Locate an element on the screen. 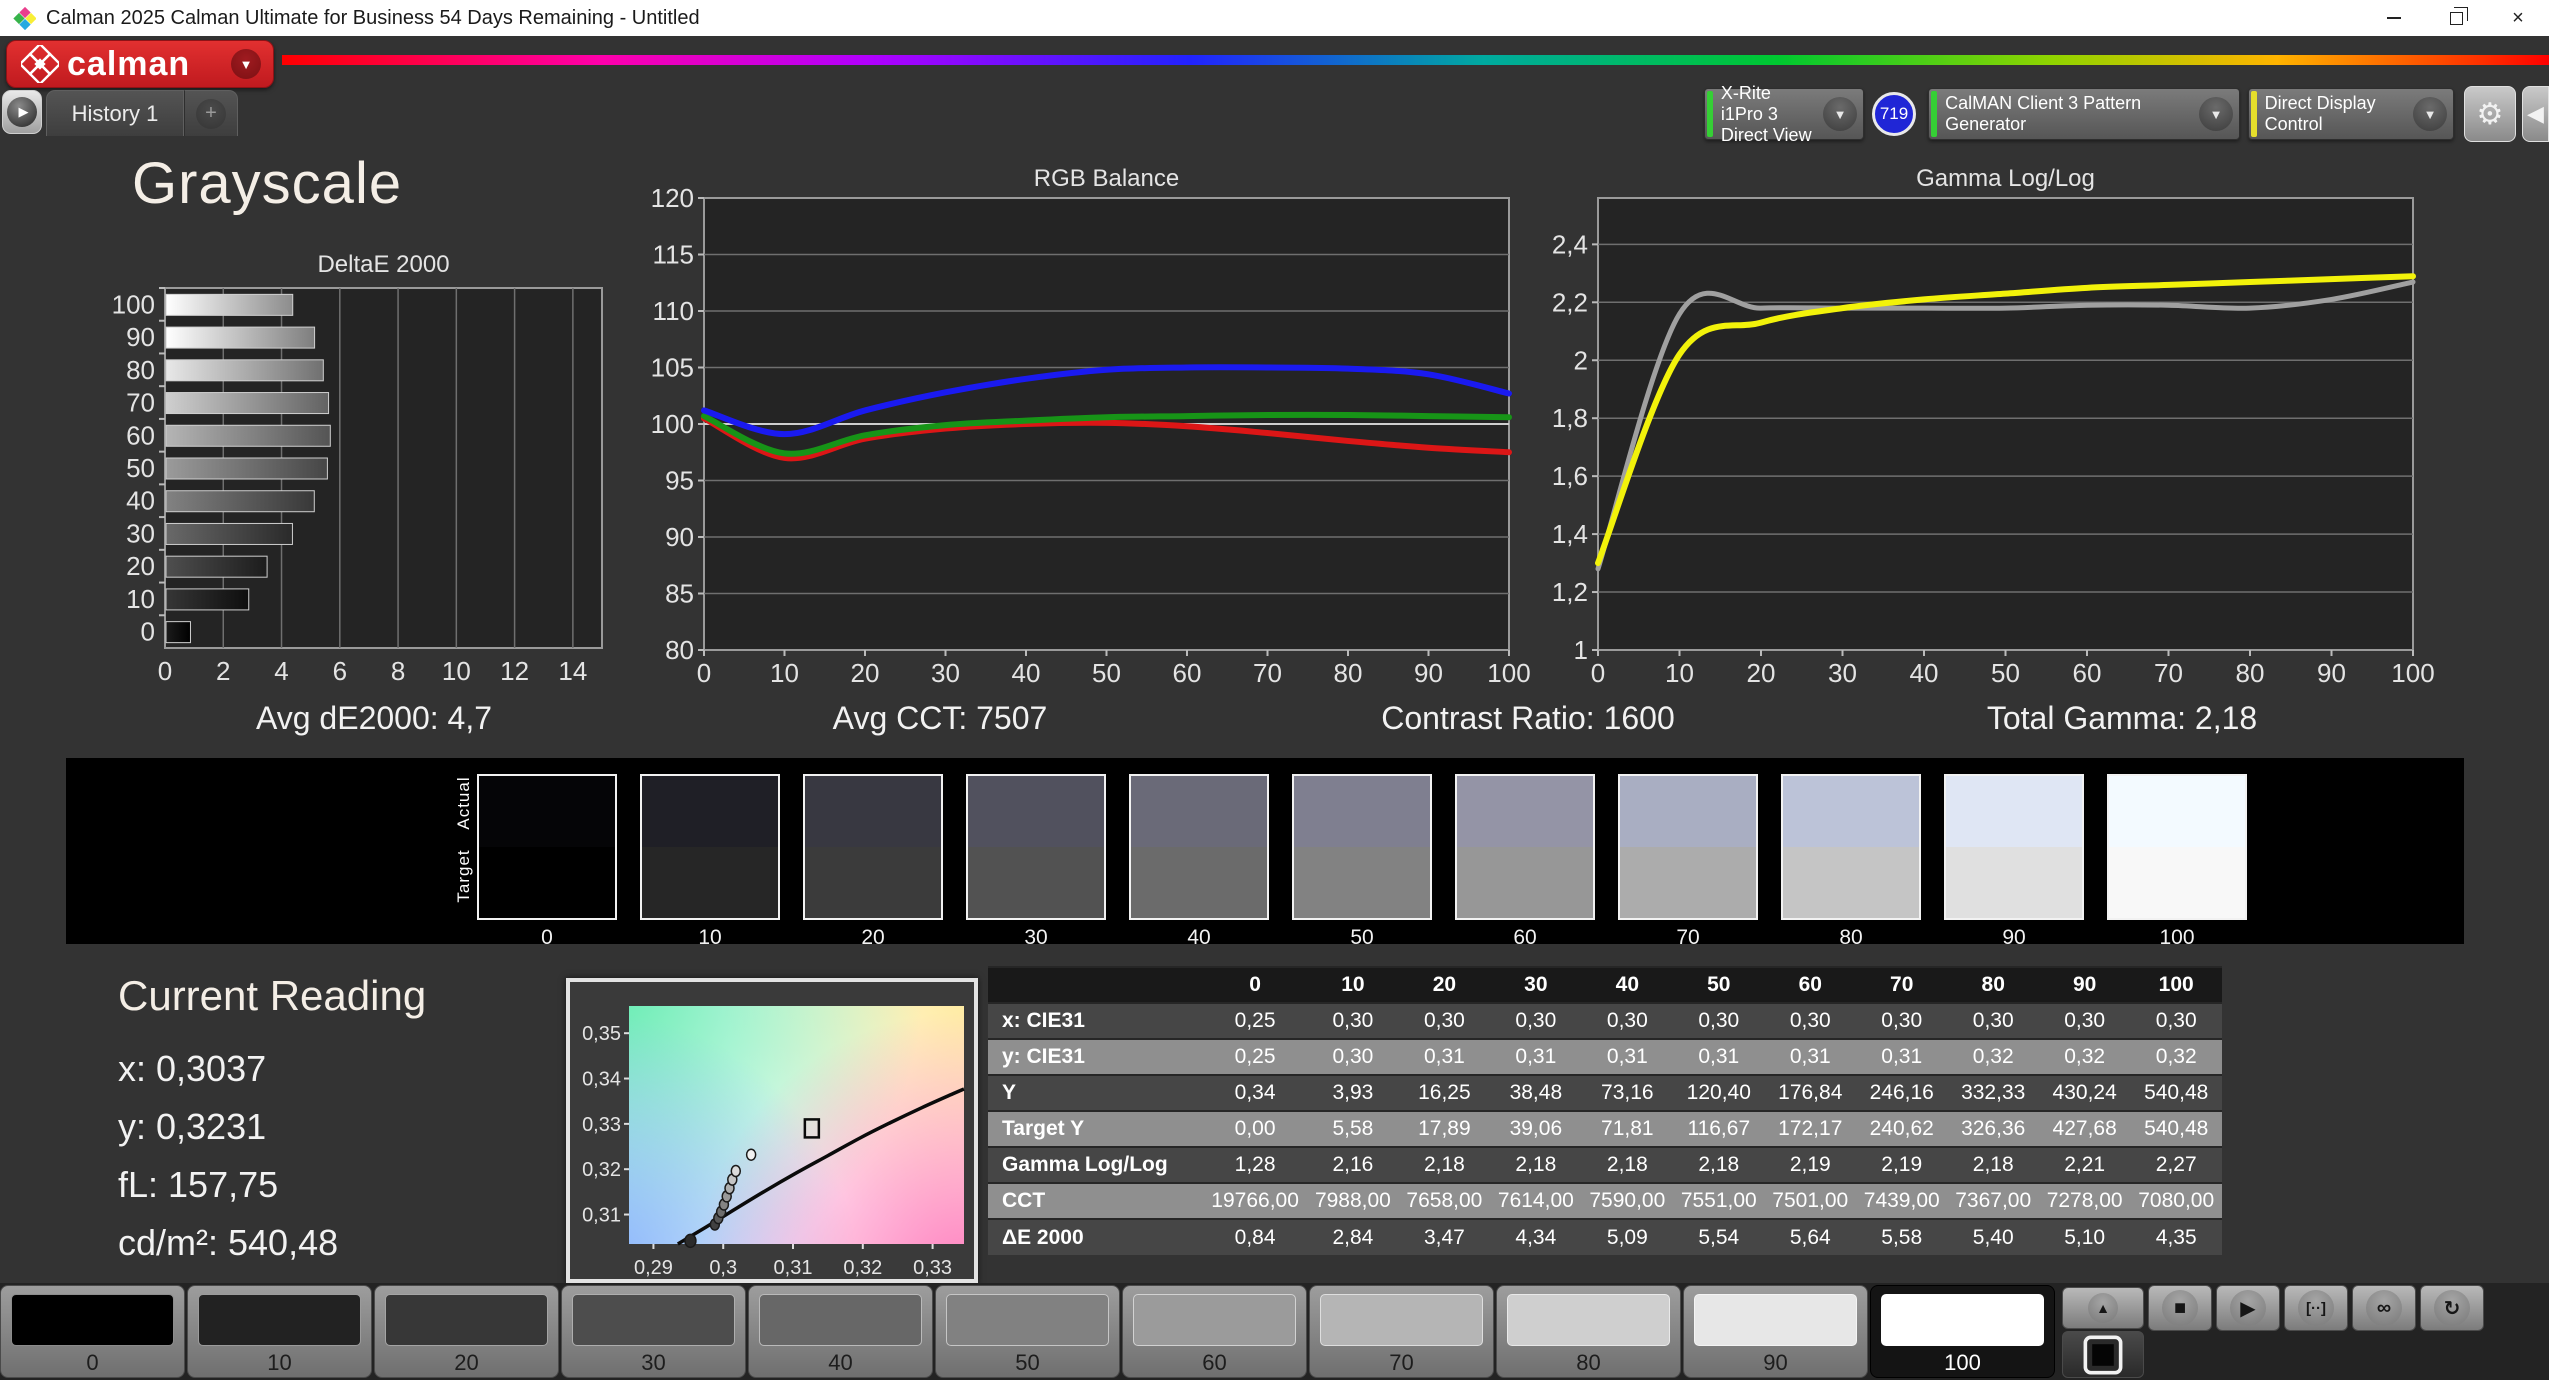  table-cell: 172,17 is located at coordinates (1810, 1128).